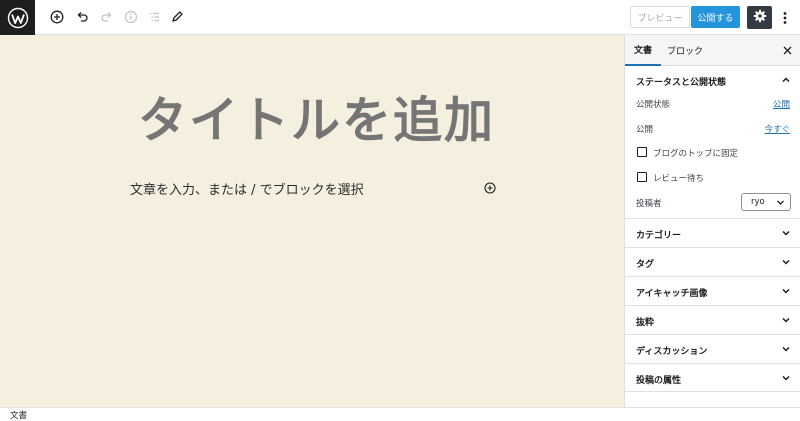 This screenshot has width=800, height=421. What do you see at coordinates (82, 17) in the screenshot?
I see `undo-icon` at bounding box center [82, 17].